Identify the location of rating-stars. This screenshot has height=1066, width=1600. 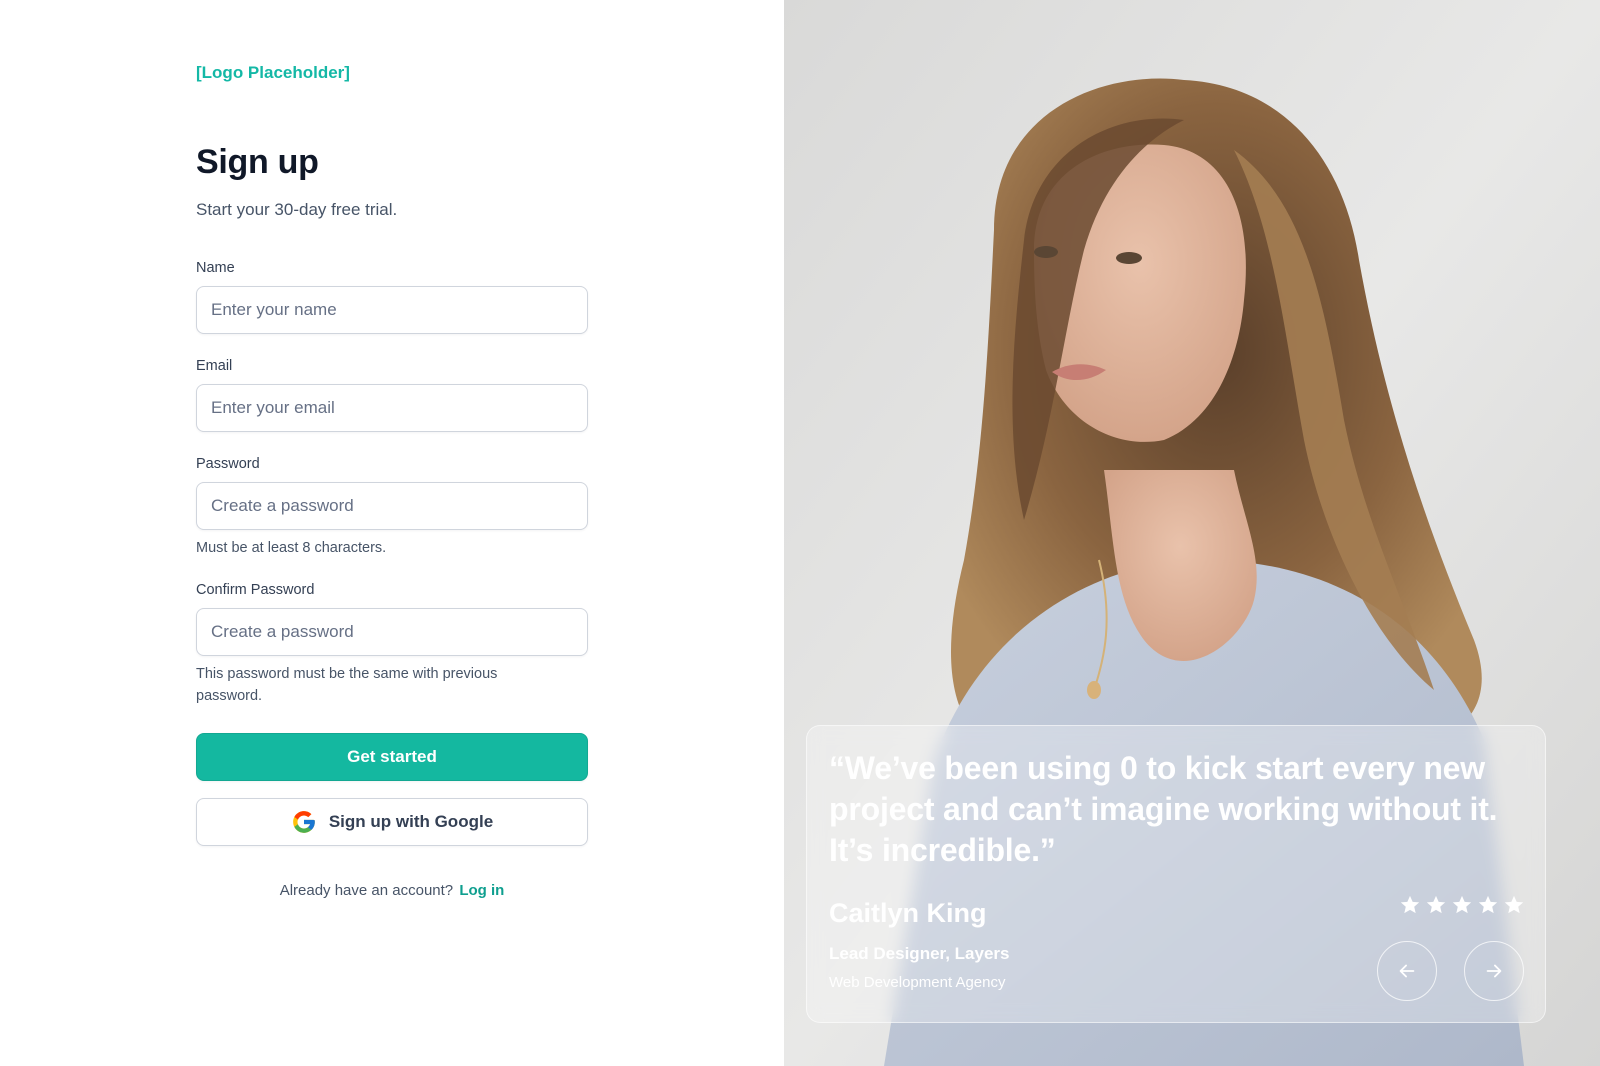
(1462, 905).